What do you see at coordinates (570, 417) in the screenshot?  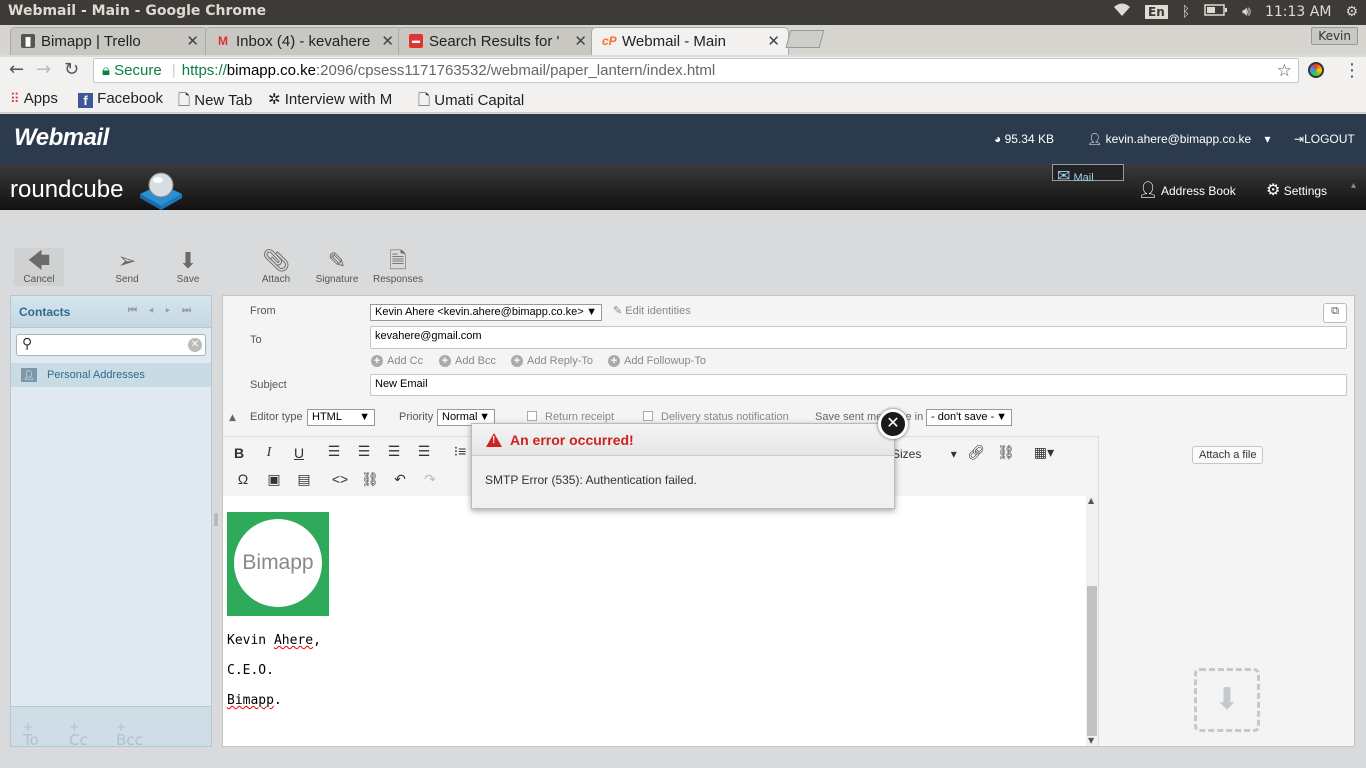 I see `return-receipt-option: Return receipt` at bounding box center [570, 417].